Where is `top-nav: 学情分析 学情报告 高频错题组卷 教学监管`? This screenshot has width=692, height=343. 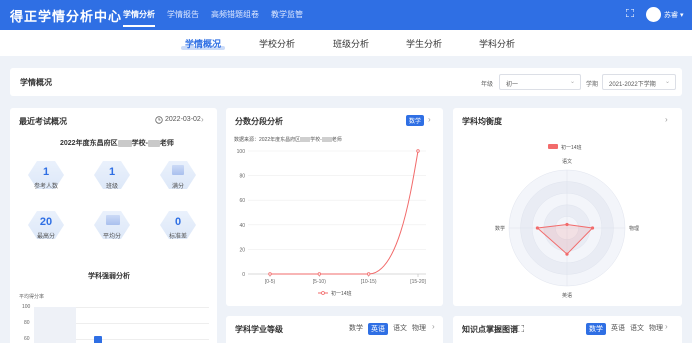 top-nav: 学情分析 学情报告 高频错题组卷 教学监管 is located at coordinates (219, 15).